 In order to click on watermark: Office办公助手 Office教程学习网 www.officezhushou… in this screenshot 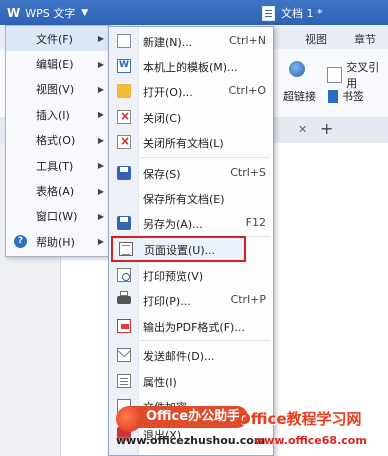, I will do `click(252, 430)`.